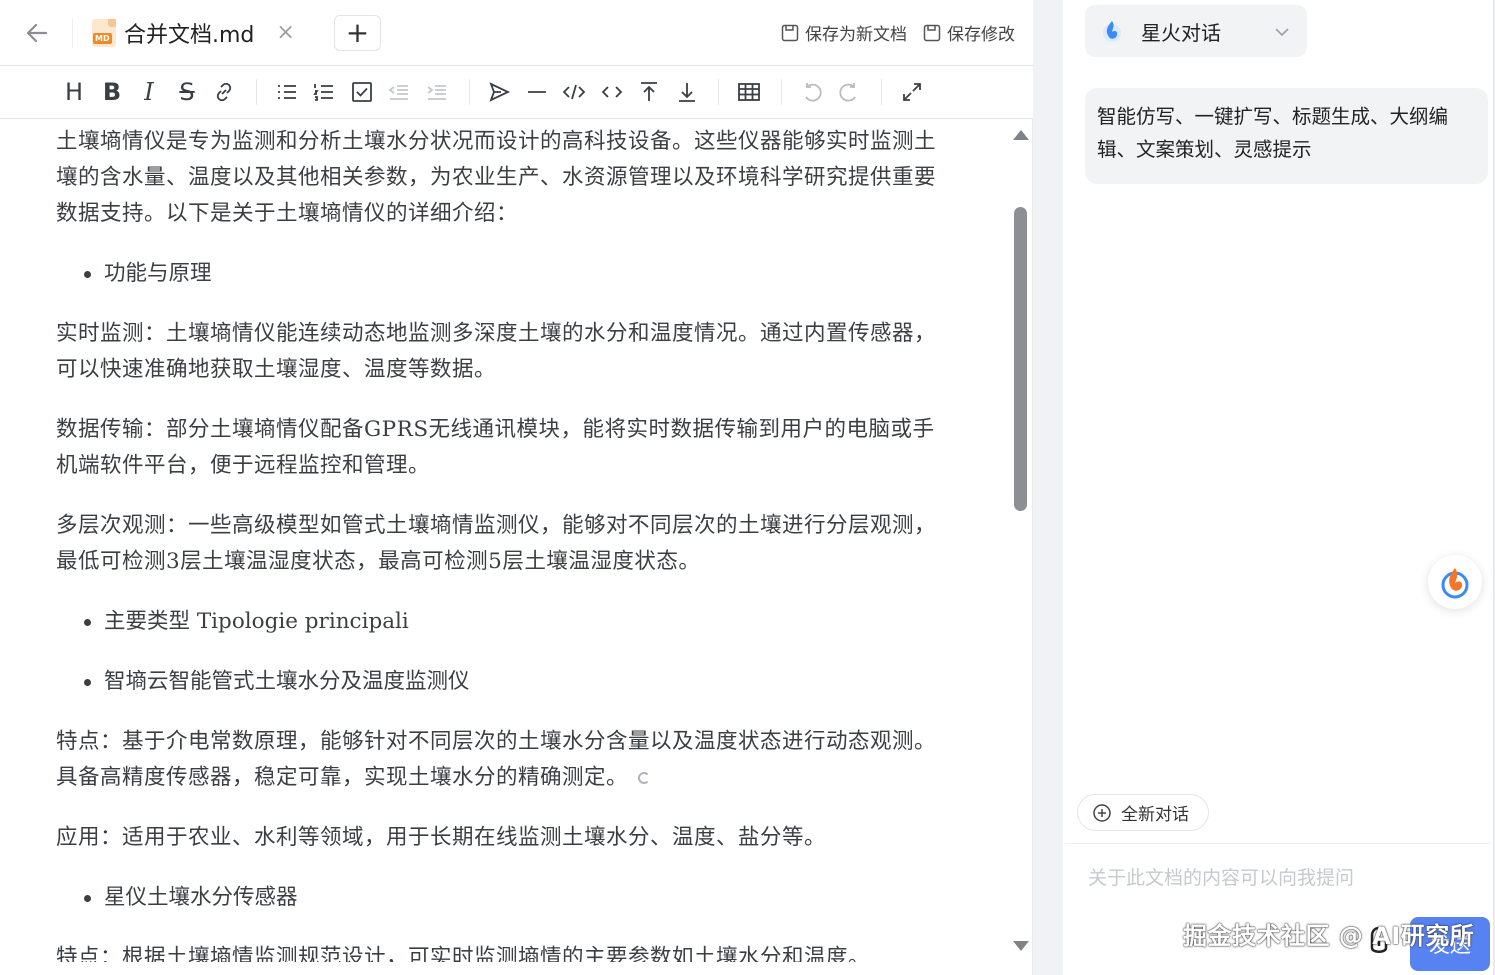  I want to click on angle-brackets-icon, so click(612, 92).